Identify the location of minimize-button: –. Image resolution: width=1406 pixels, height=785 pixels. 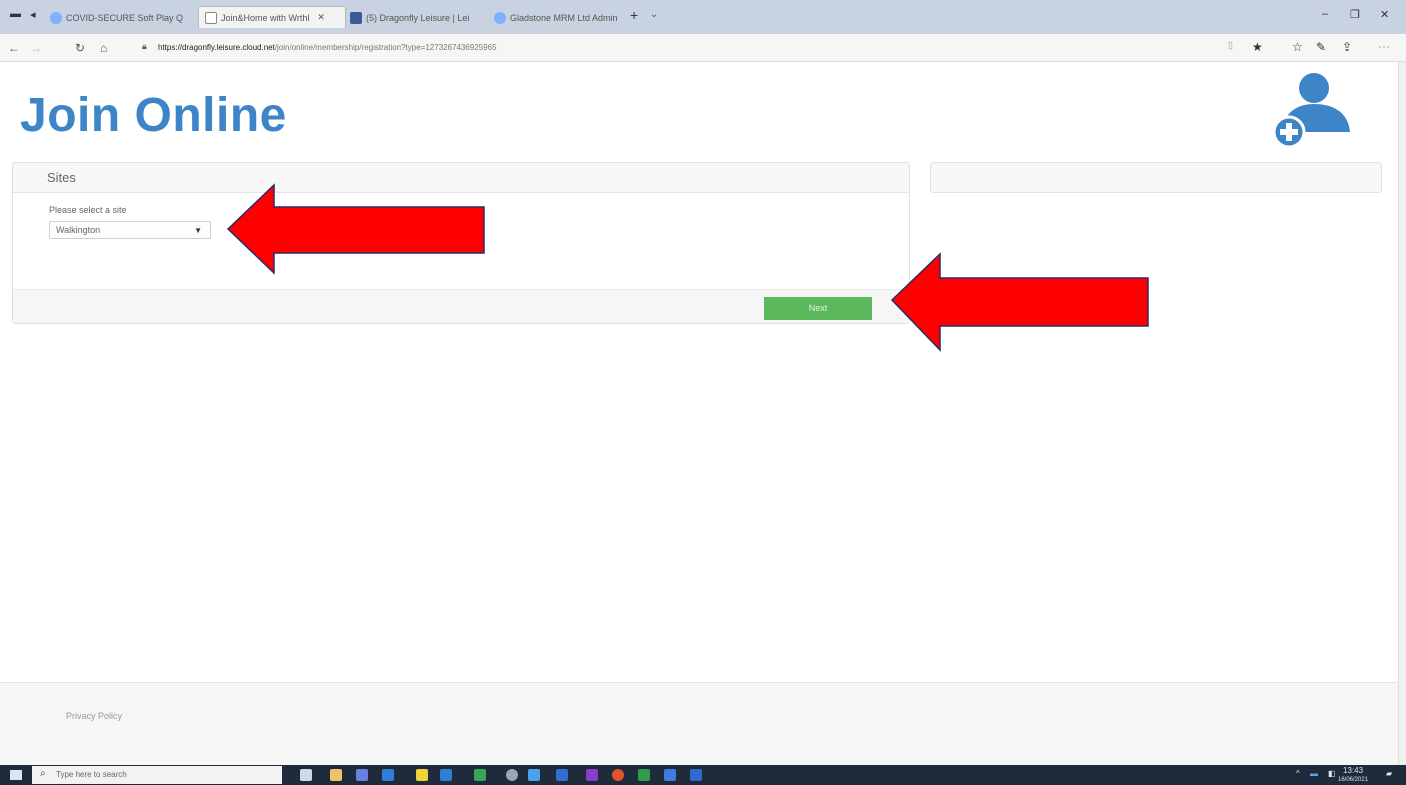
(1325, 14).